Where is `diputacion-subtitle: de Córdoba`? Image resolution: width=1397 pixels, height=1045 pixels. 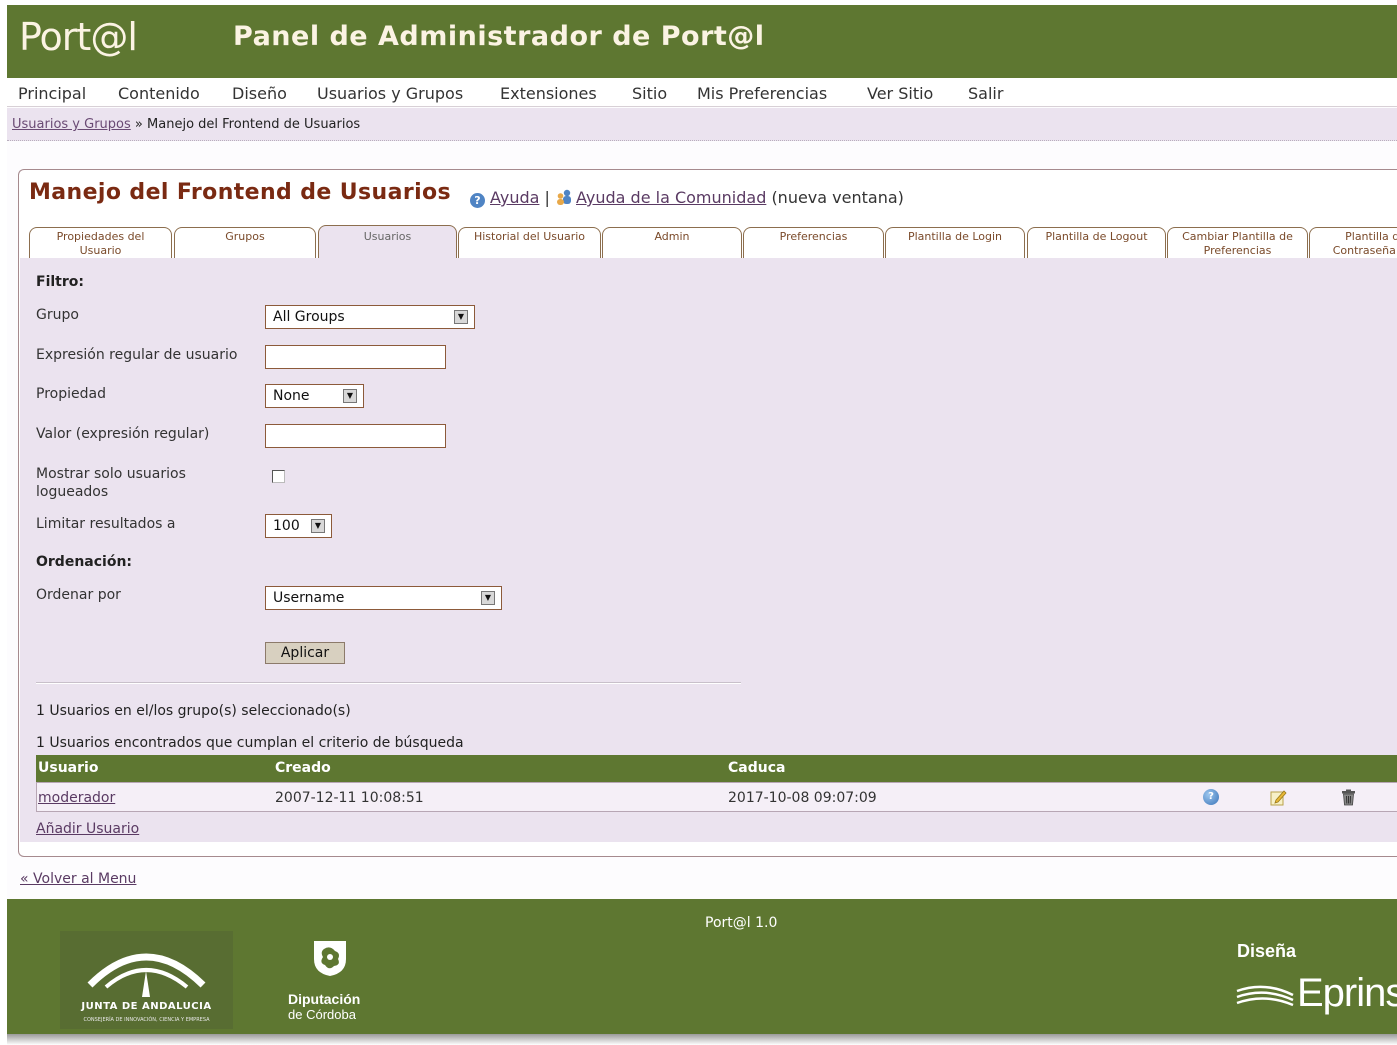
diputacion-subtitle: de Córdoba is located at coordinates (322, 1014).